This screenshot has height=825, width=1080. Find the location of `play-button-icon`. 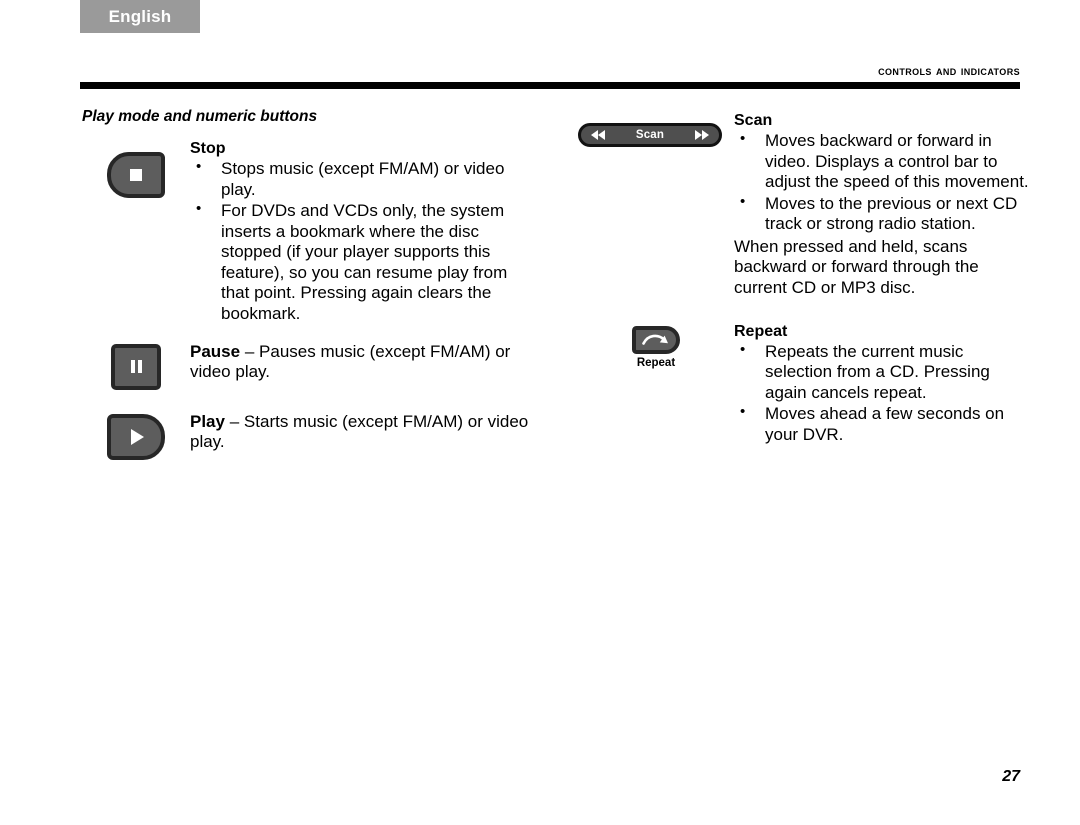

play-button-icon is located at coordinates (136, 436).